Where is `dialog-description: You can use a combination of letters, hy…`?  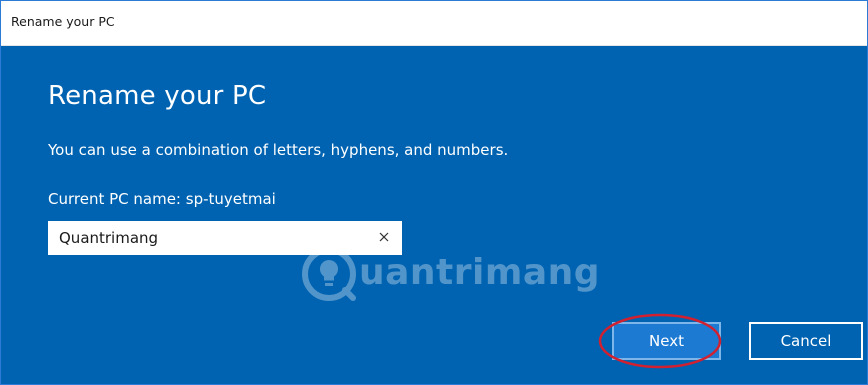 dialog-description: You can use a combination of letters, hy… is located at coordinates (278, 150).